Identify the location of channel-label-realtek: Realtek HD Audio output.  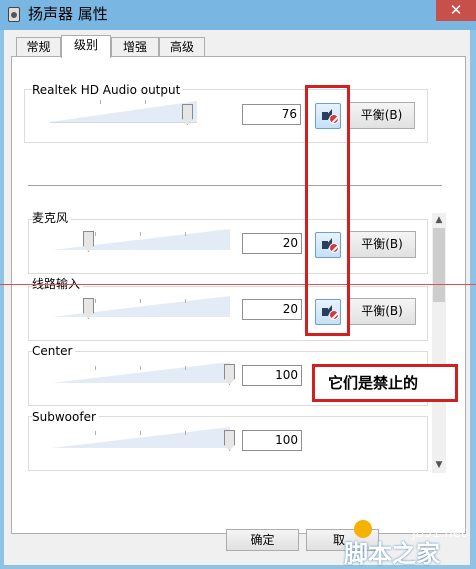
(108, 90).